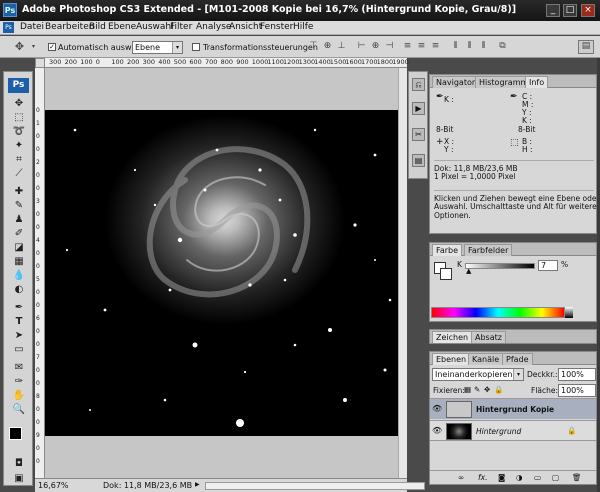 The width and height of the screenshot is (600, 492). Describe the element at coordinates (19, 395) in the screenshot. I see `hand-tool-icon: ✋` at that location.